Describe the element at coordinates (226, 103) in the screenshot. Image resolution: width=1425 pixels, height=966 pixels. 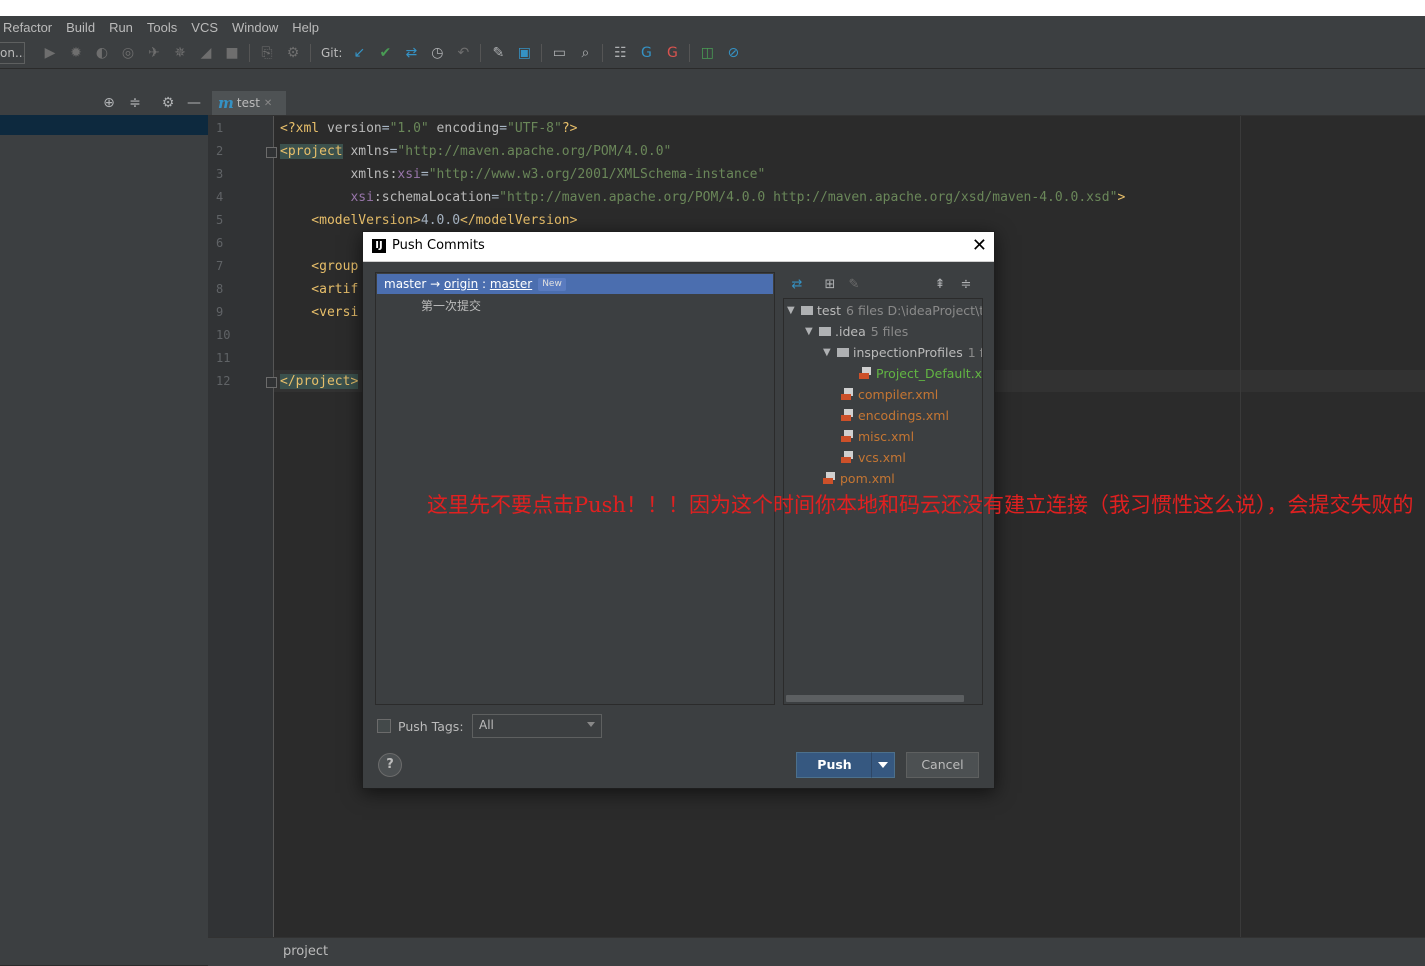
I see `maven-m-icon: m` at that location.